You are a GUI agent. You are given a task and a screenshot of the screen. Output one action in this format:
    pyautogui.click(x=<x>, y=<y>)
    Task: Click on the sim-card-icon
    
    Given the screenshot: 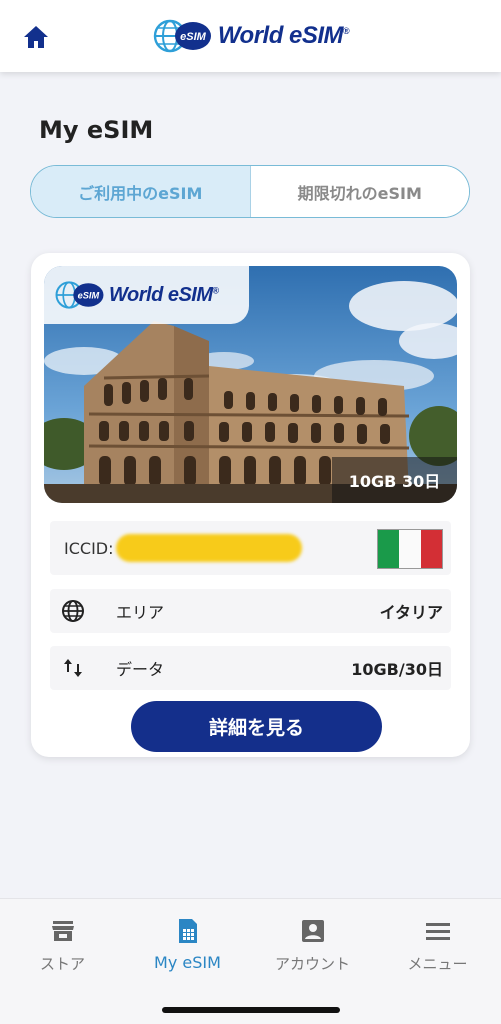 What is the action you would take?
    pyautogui.click(x=188, y=931)
    